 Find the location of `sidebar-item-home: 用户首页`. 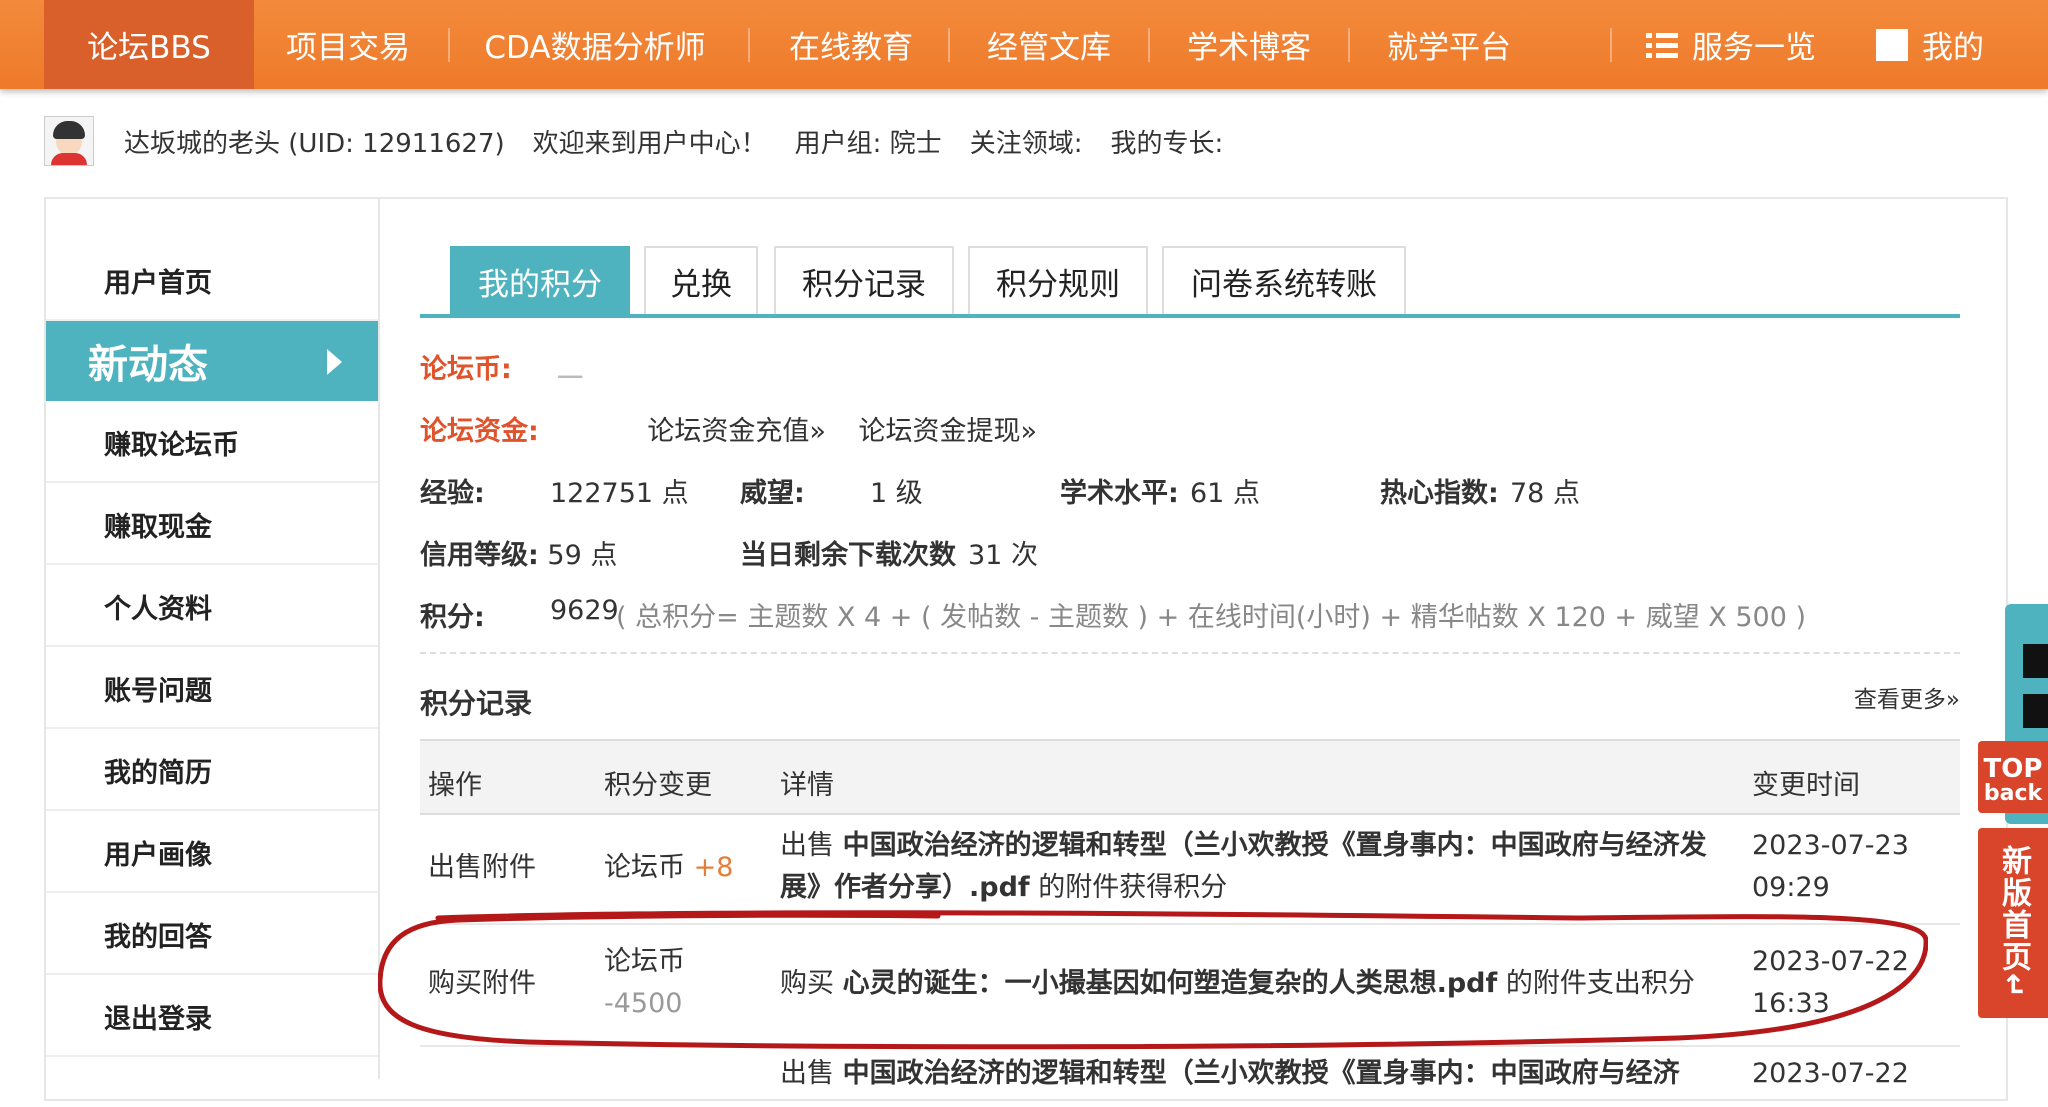

sidebar-item-home: 用户首页 is located at coordinates (212, 281).